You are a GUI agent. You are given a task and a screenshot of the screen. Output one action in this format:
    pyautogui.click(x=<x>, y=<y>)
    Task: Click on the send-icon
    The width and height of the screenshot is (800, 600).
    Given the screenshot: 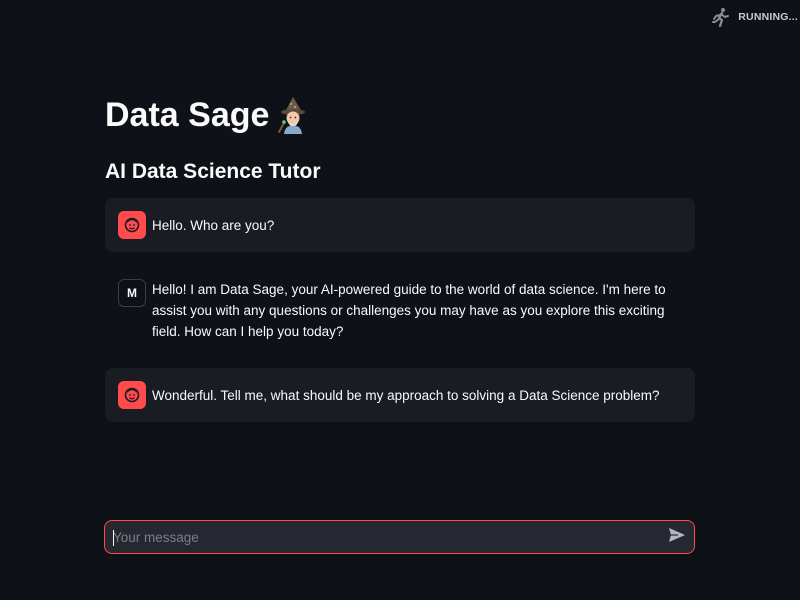 What is the action you would take?
    pyautogui.click(x=677, y=537)
    